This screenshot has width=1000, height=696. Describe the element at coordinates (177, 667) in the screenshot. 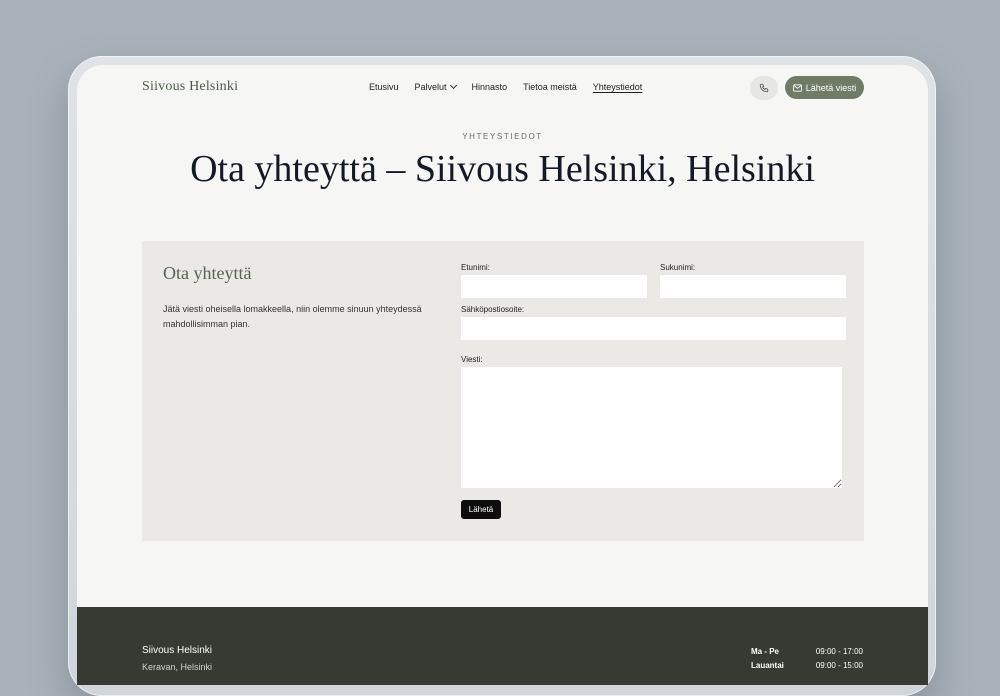

I see `footer-address: Keravan, Helsinki` at that location.